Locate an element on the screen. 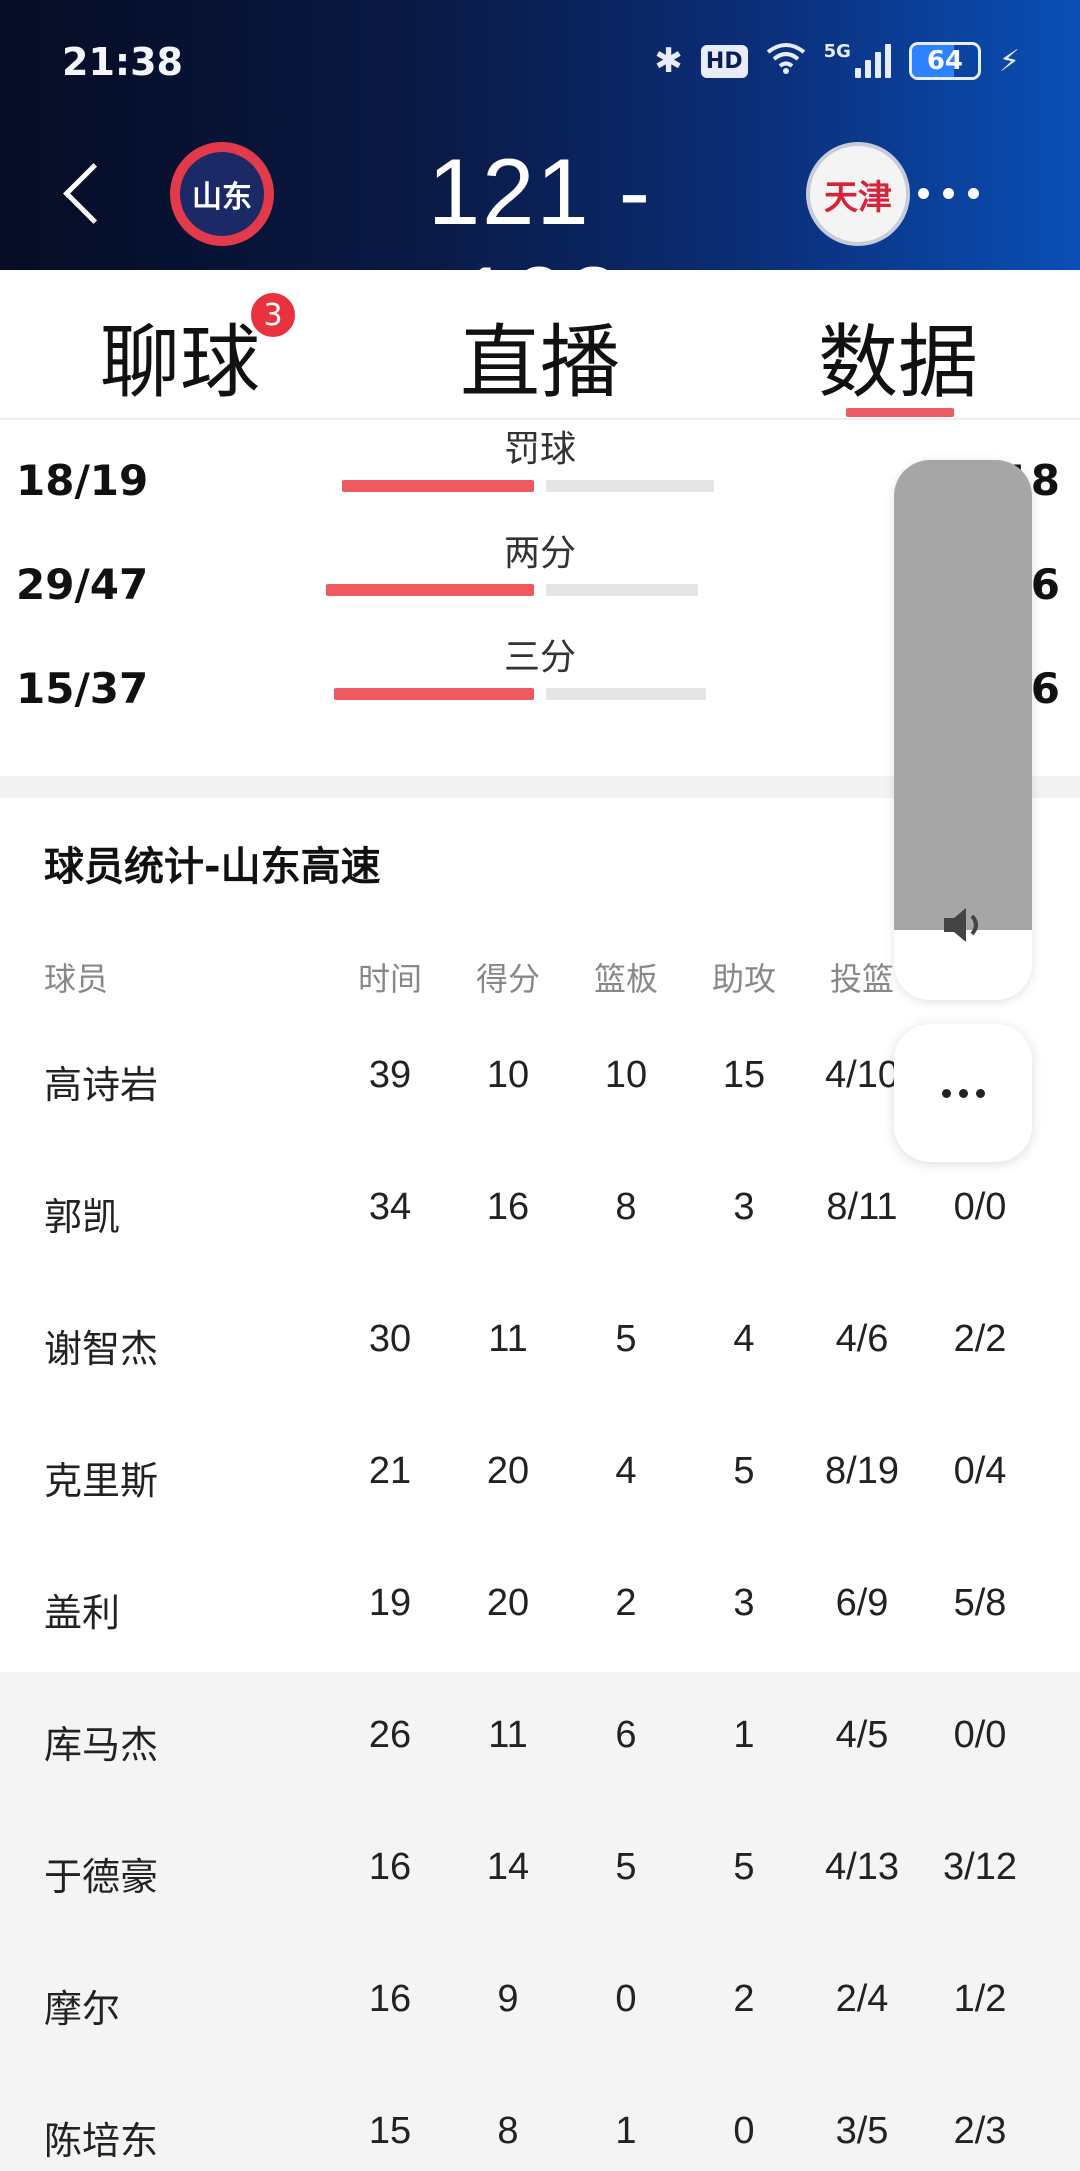  volume-slider is located at coordinates (963, 730).